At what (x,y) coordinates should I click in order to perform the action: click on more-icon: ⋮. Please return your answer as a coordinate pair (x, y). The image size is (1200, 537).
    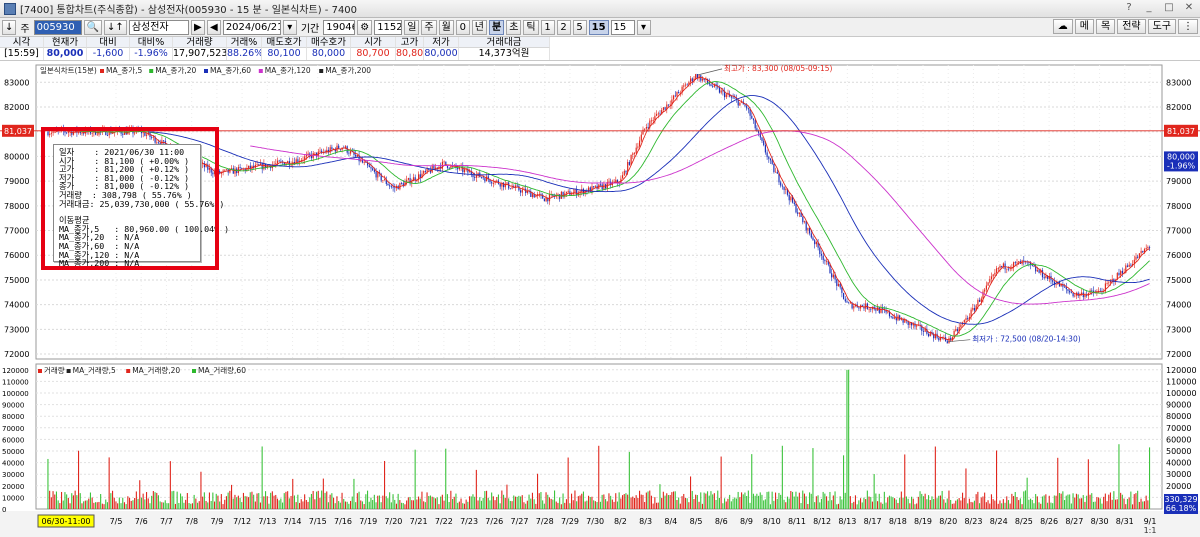
    Looking at the image, I should click on (1188, 26).